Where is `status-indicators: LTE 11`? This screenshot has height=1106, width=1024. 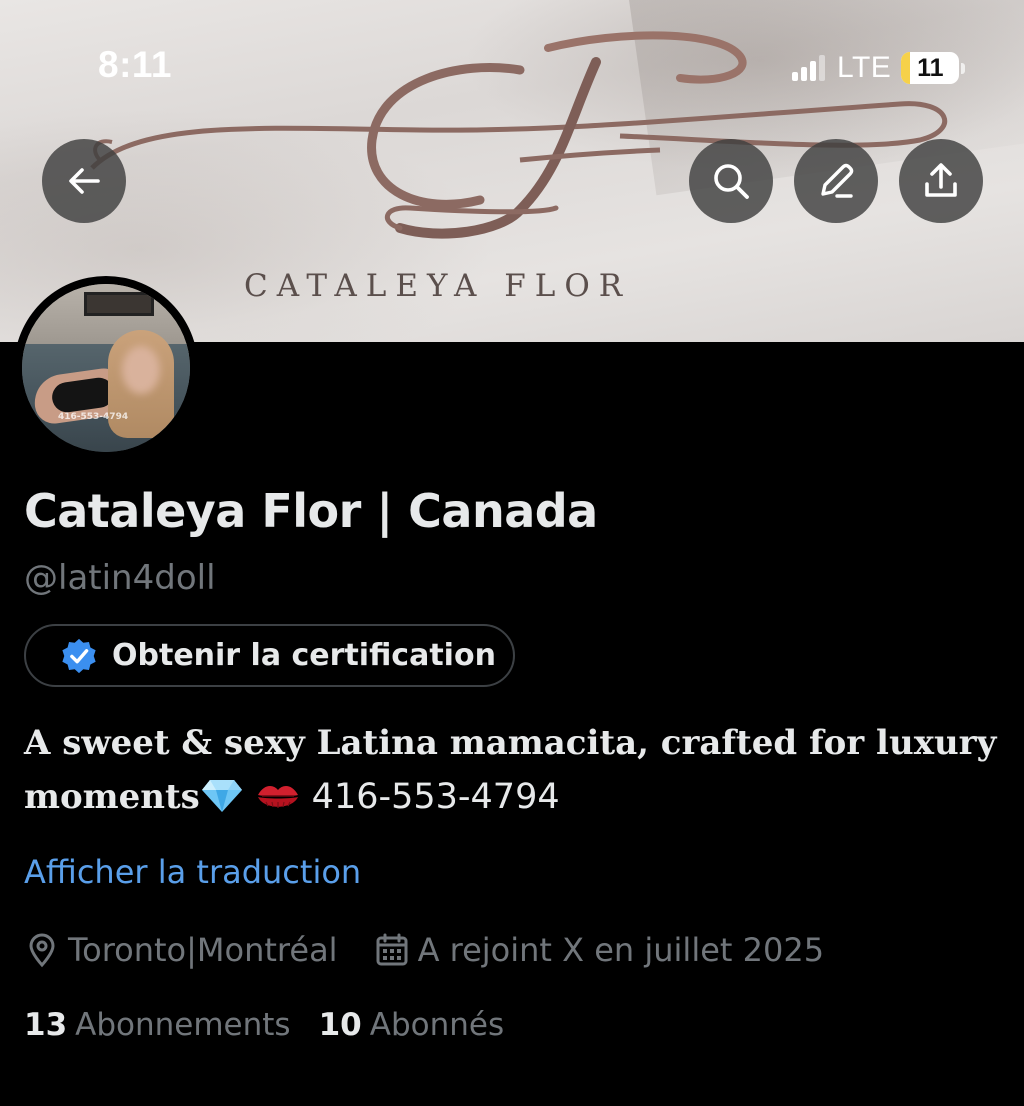 status-indicators: LTE 11 is located at coordinates (879, 68).